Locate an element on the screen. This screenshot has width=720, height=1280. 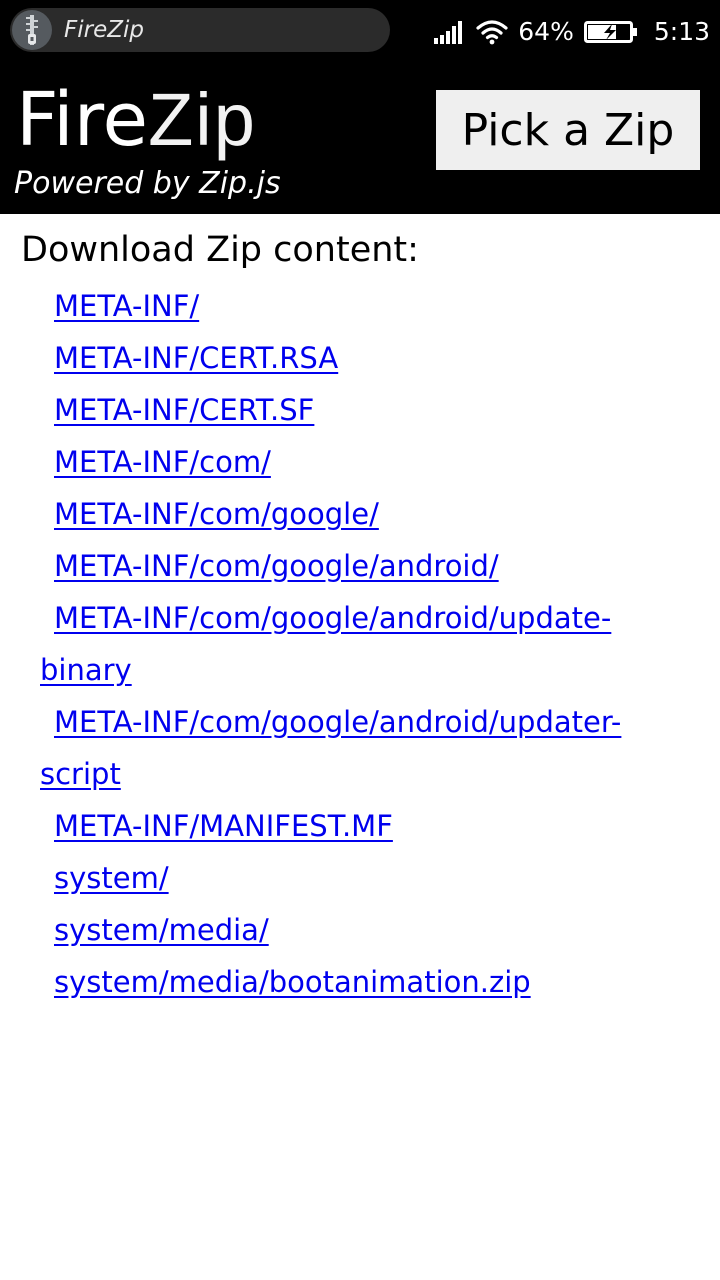
signal-icon is located at coordinates (448, 32).